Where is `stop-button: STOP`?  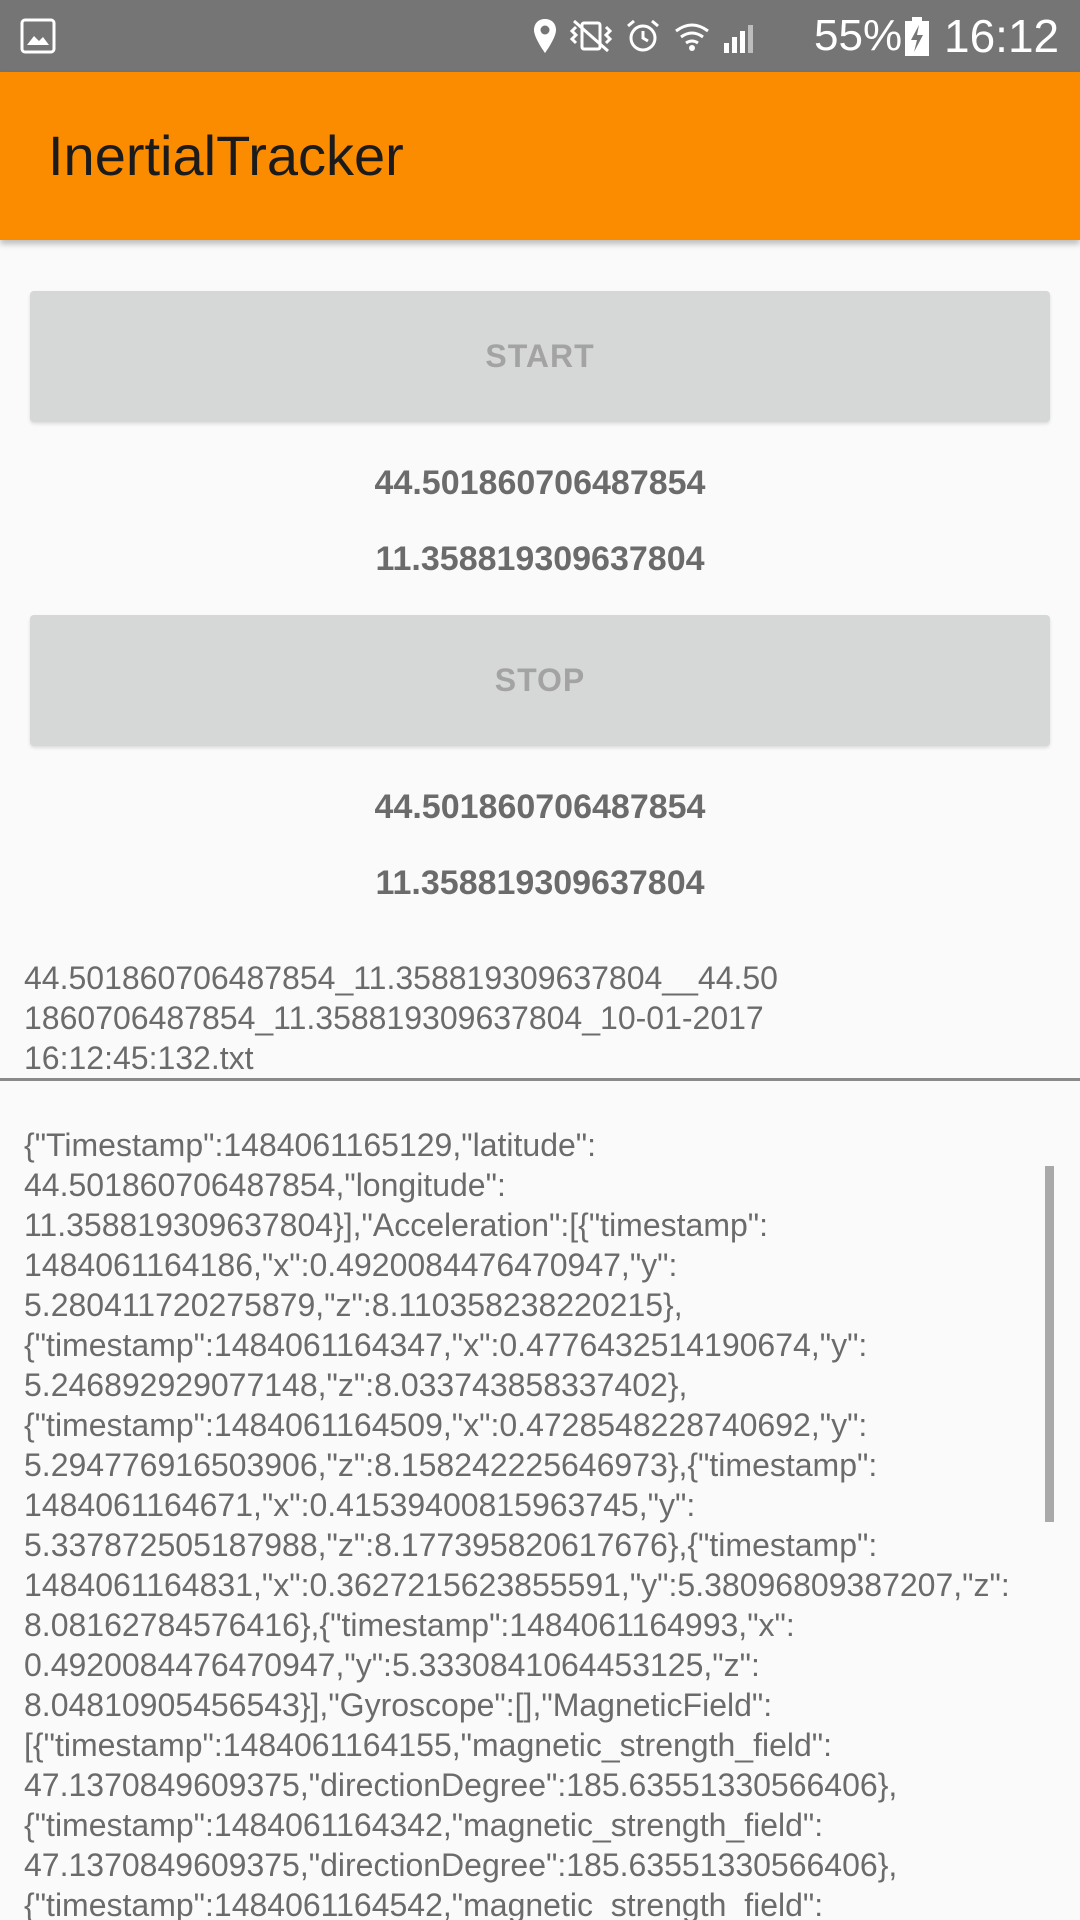 stop-button: STOP is located at coordinates (540, 680).